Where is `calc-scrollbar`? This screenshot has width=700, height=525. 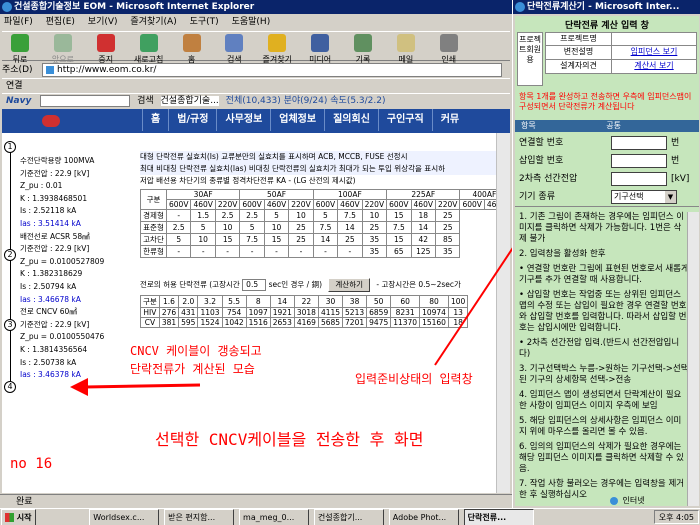 calc-scrollbar is located at coordinates (693, 359).